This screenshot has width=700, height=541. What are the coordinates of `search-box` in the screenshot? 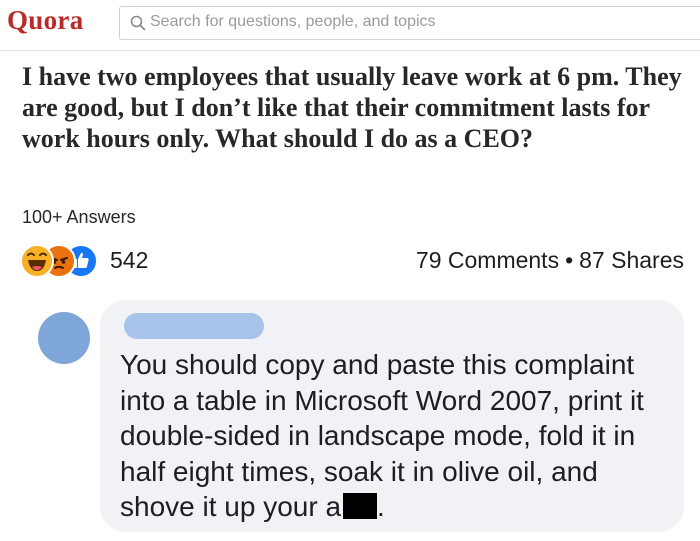 It's located at (409, 23).